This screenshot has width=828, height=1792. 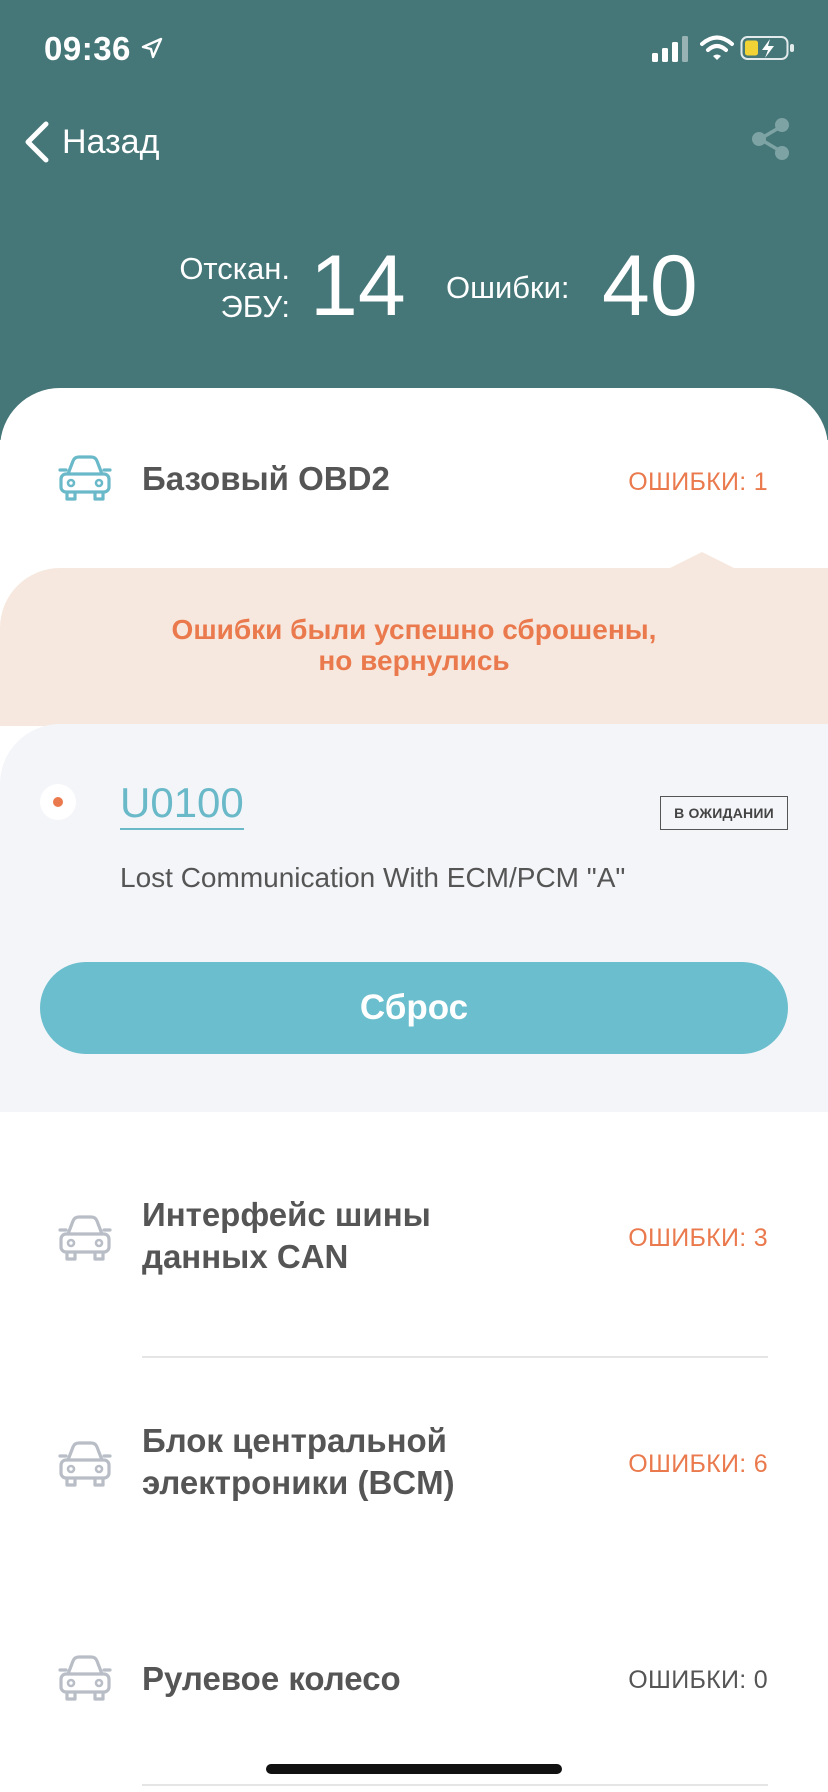 What do you see at coordinates (767, 48) in the screenshot?
I see `battery-charging-icon` at bounding box center [767, 48].